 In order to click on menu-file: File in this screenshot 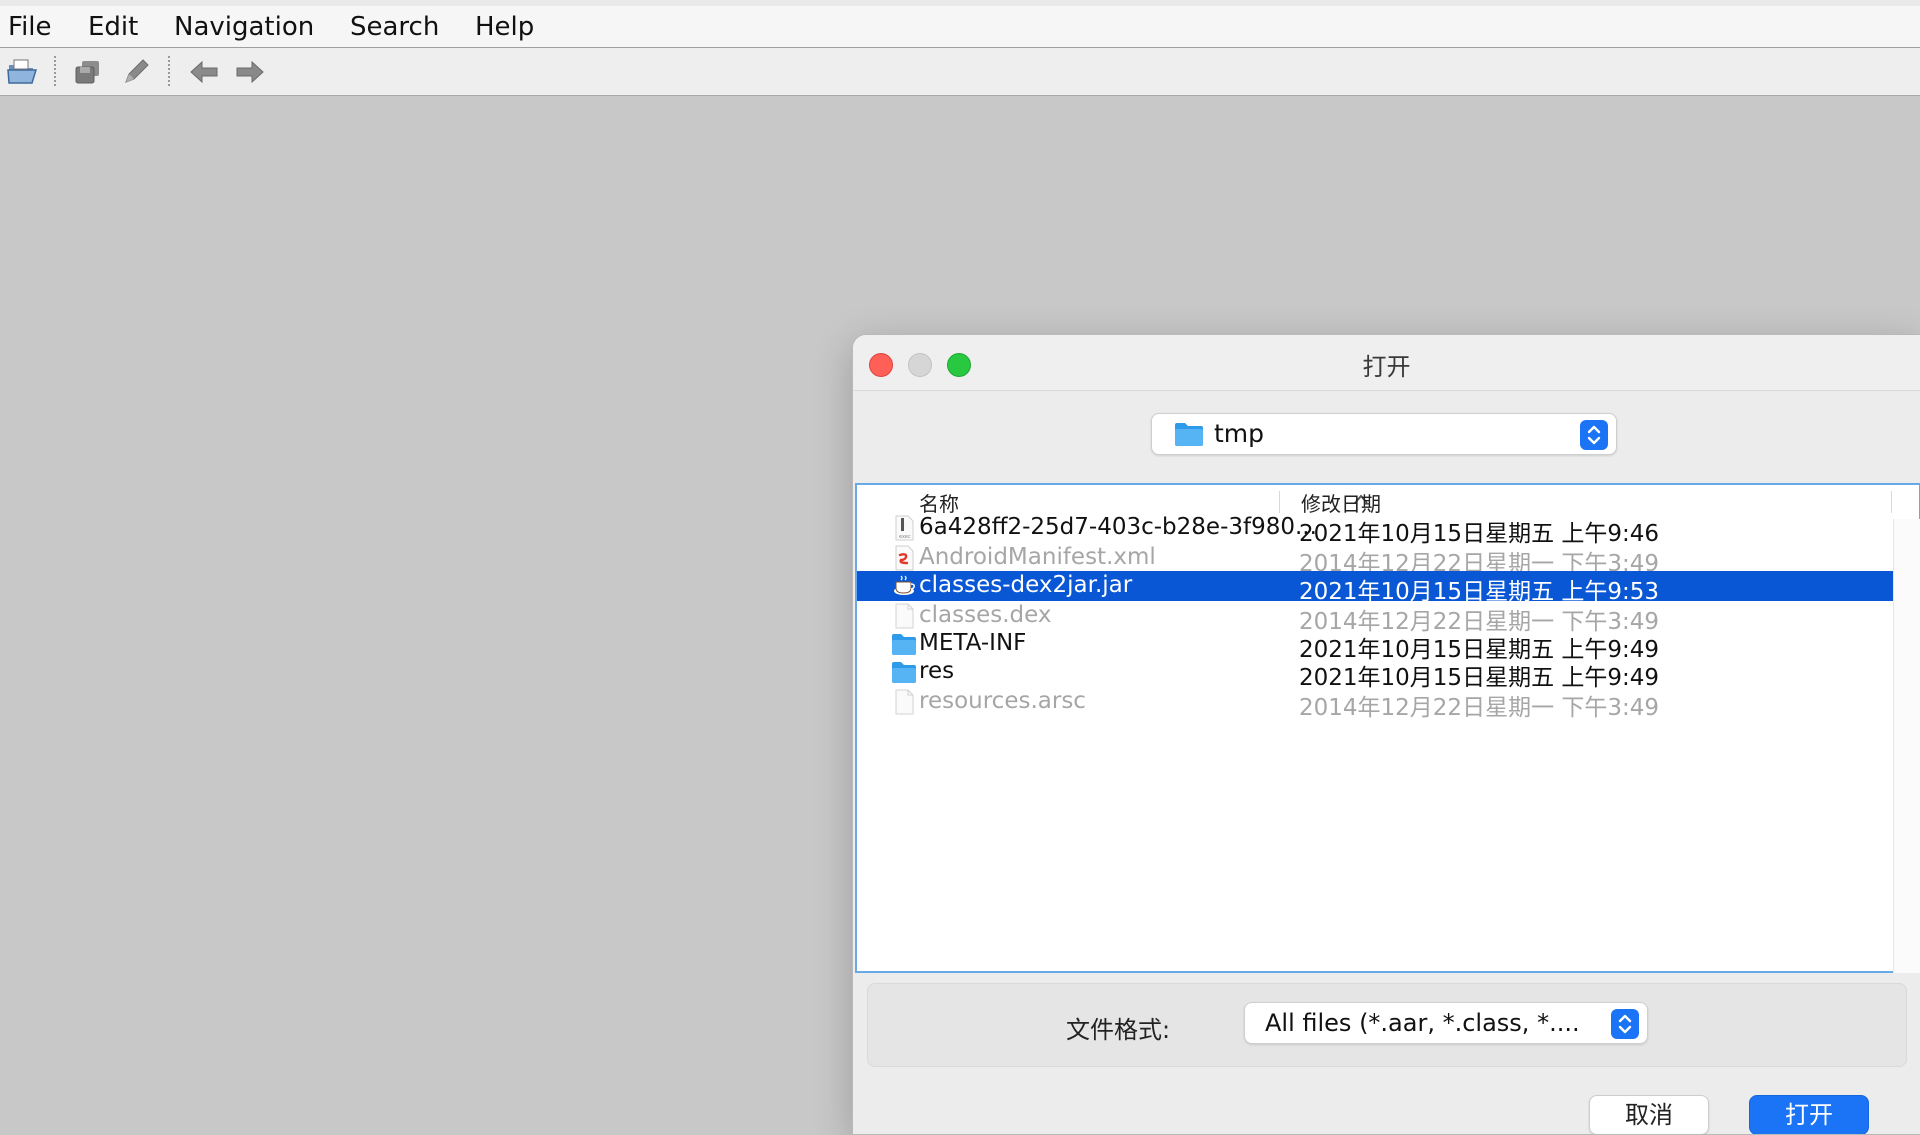, I will do `click(30, 27)`.